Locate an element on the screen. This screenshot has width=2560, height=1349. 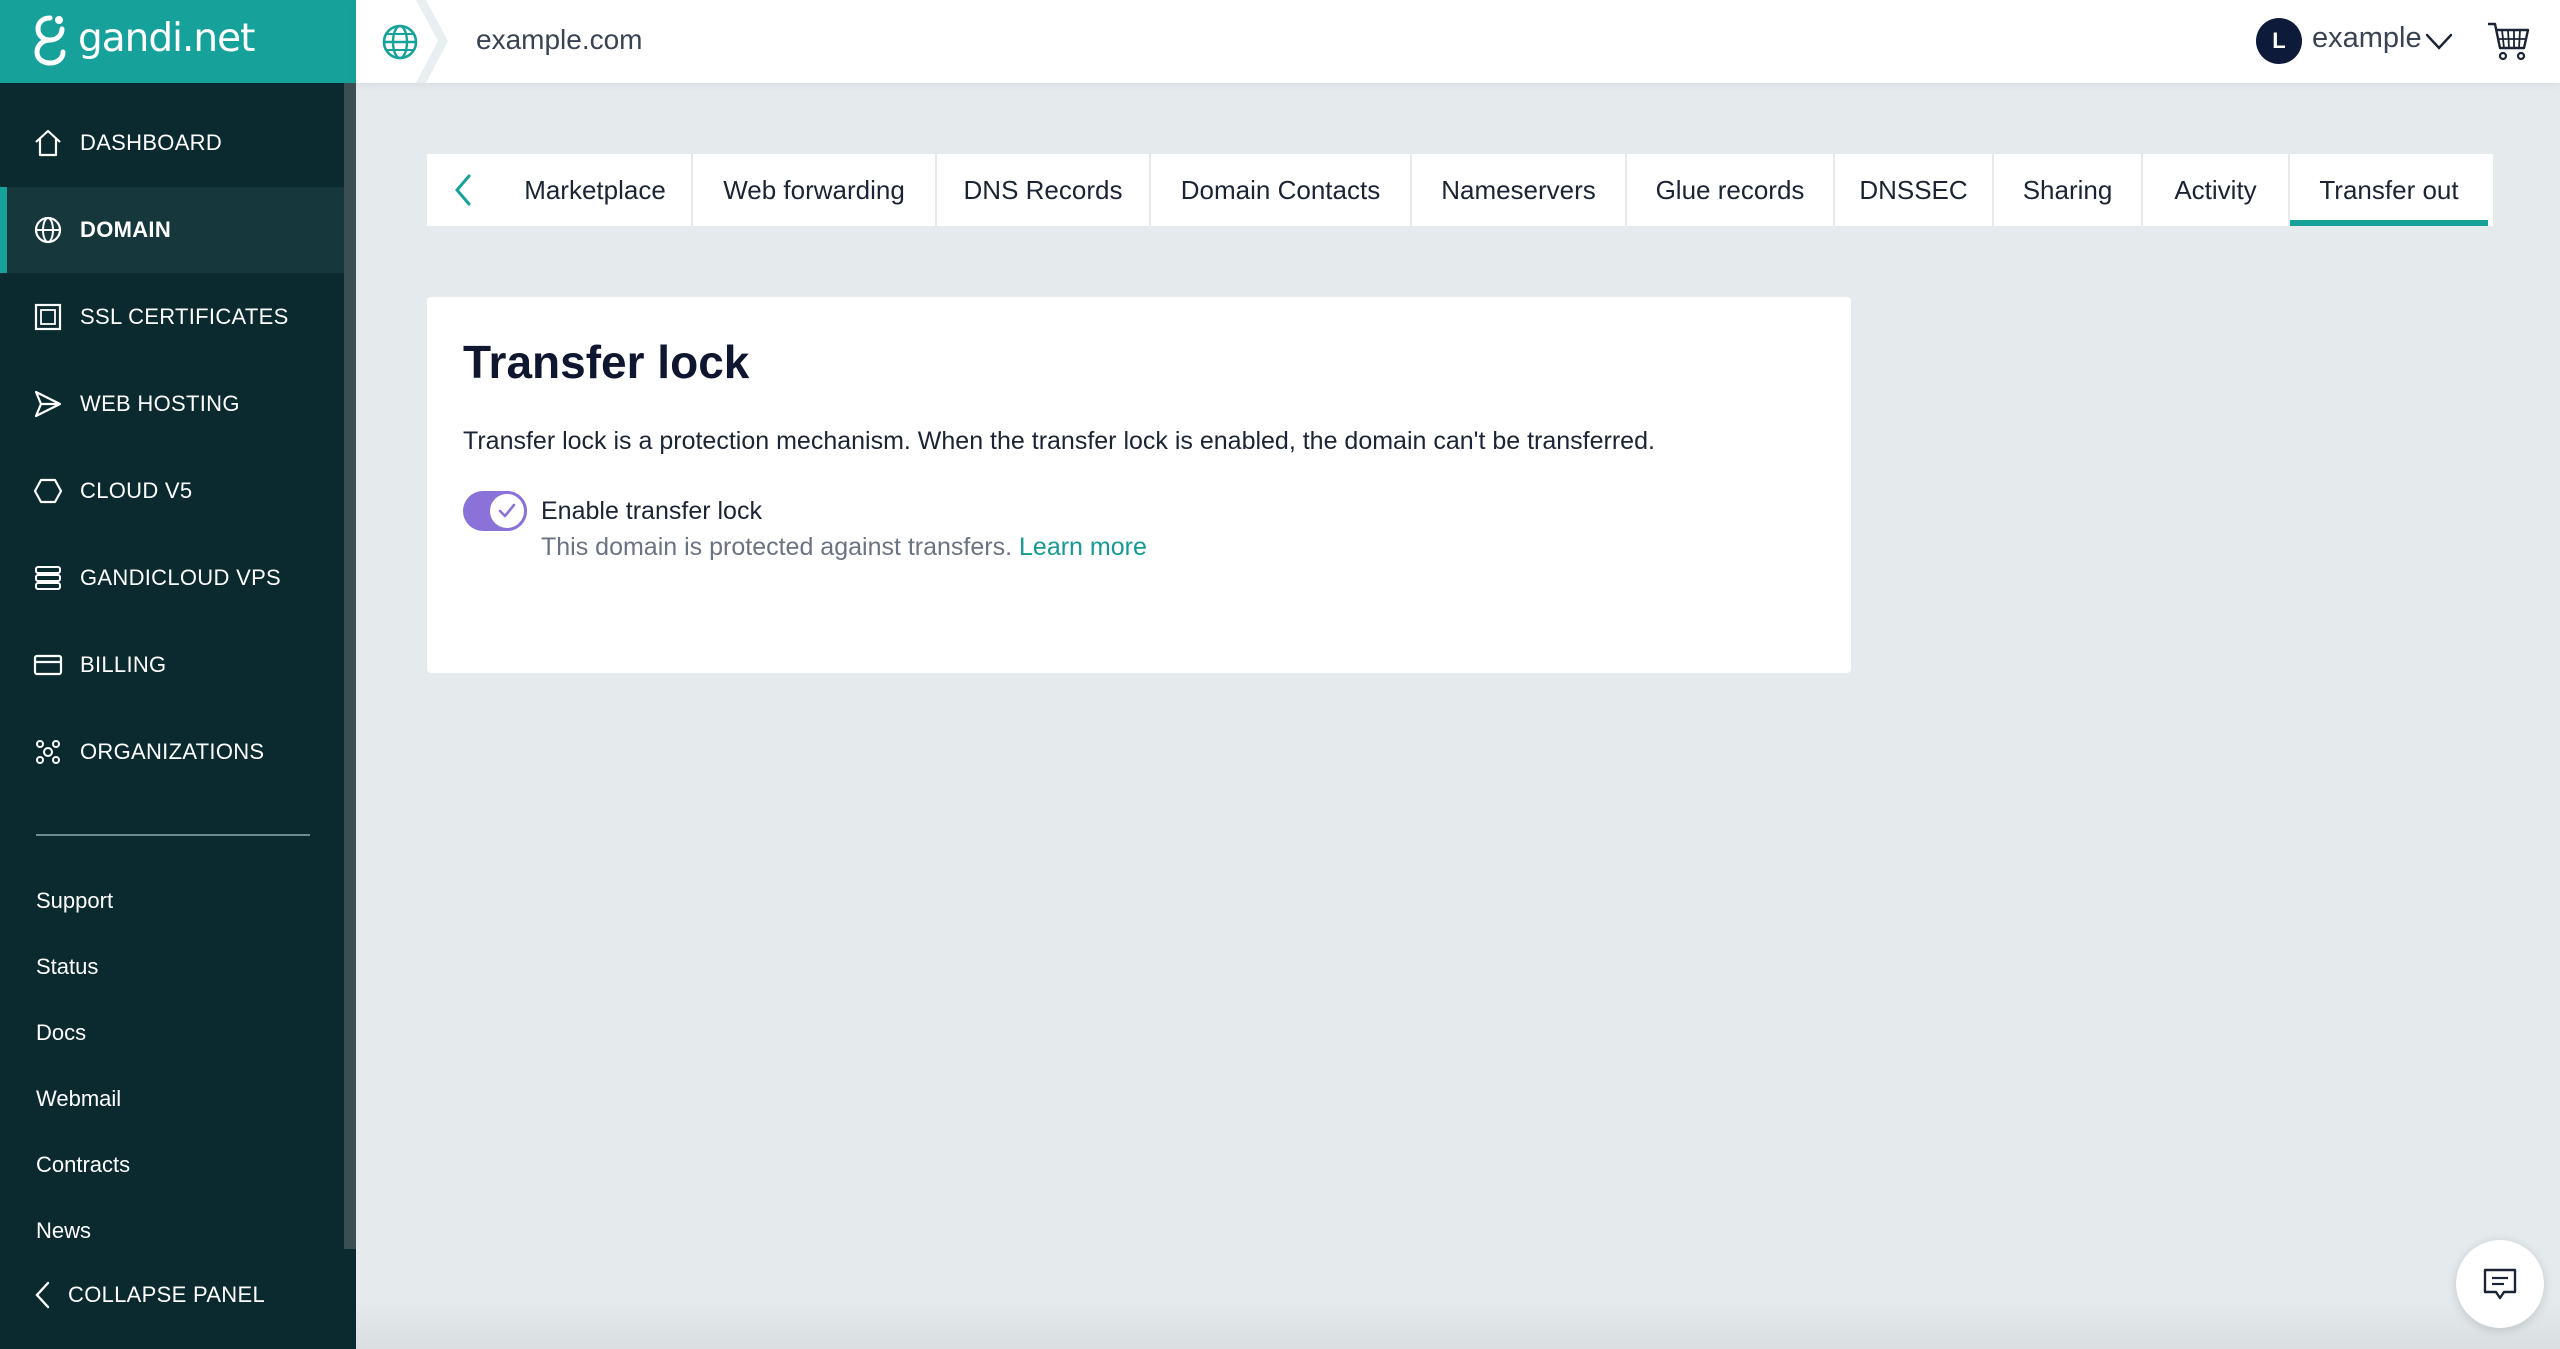
collapse-panel-button: COLLAPSE PANEL is located at coordinates (148, 1295).